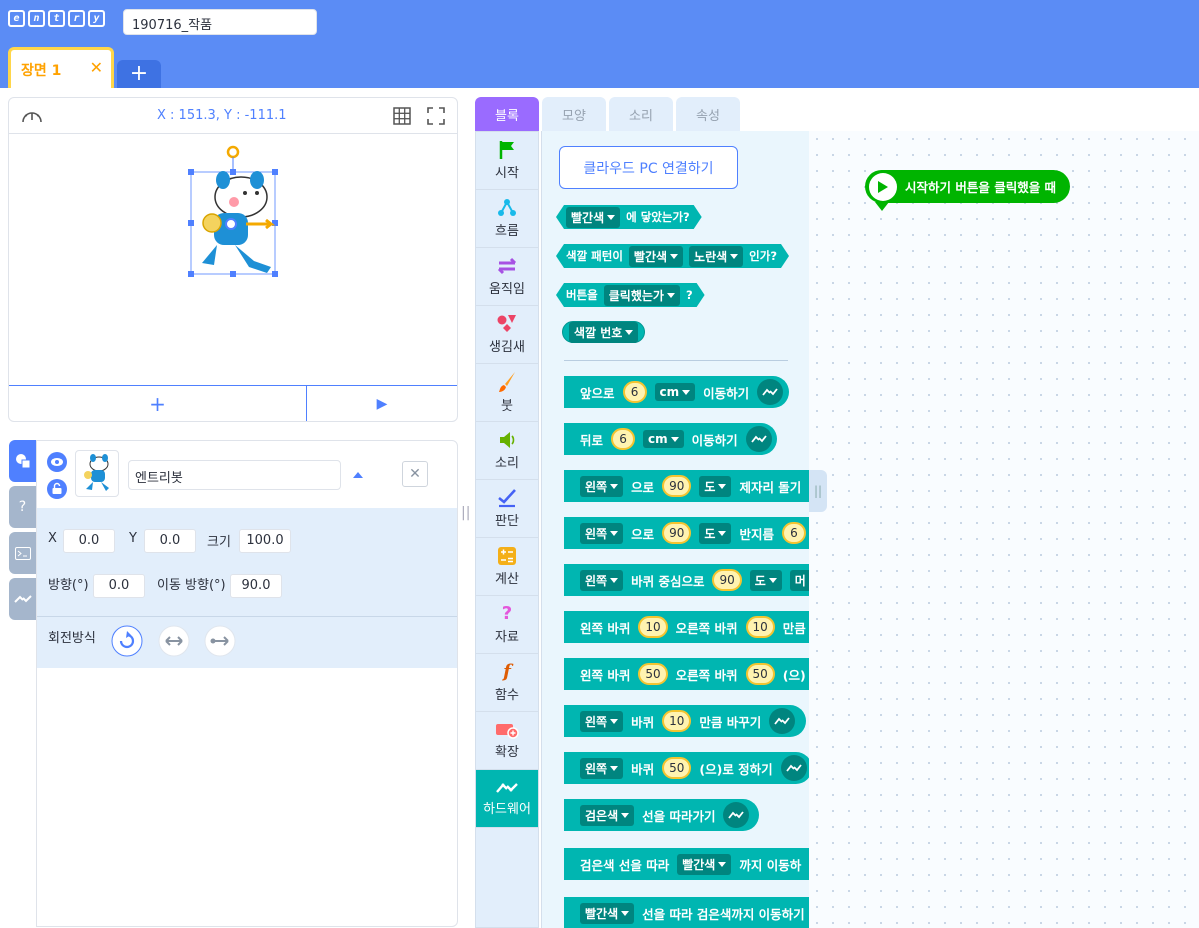 The image size is (1199, 928). Describe the element at coordinates (574, 114) in the screenshot. I see `tab-shapes: 모양` at that location.